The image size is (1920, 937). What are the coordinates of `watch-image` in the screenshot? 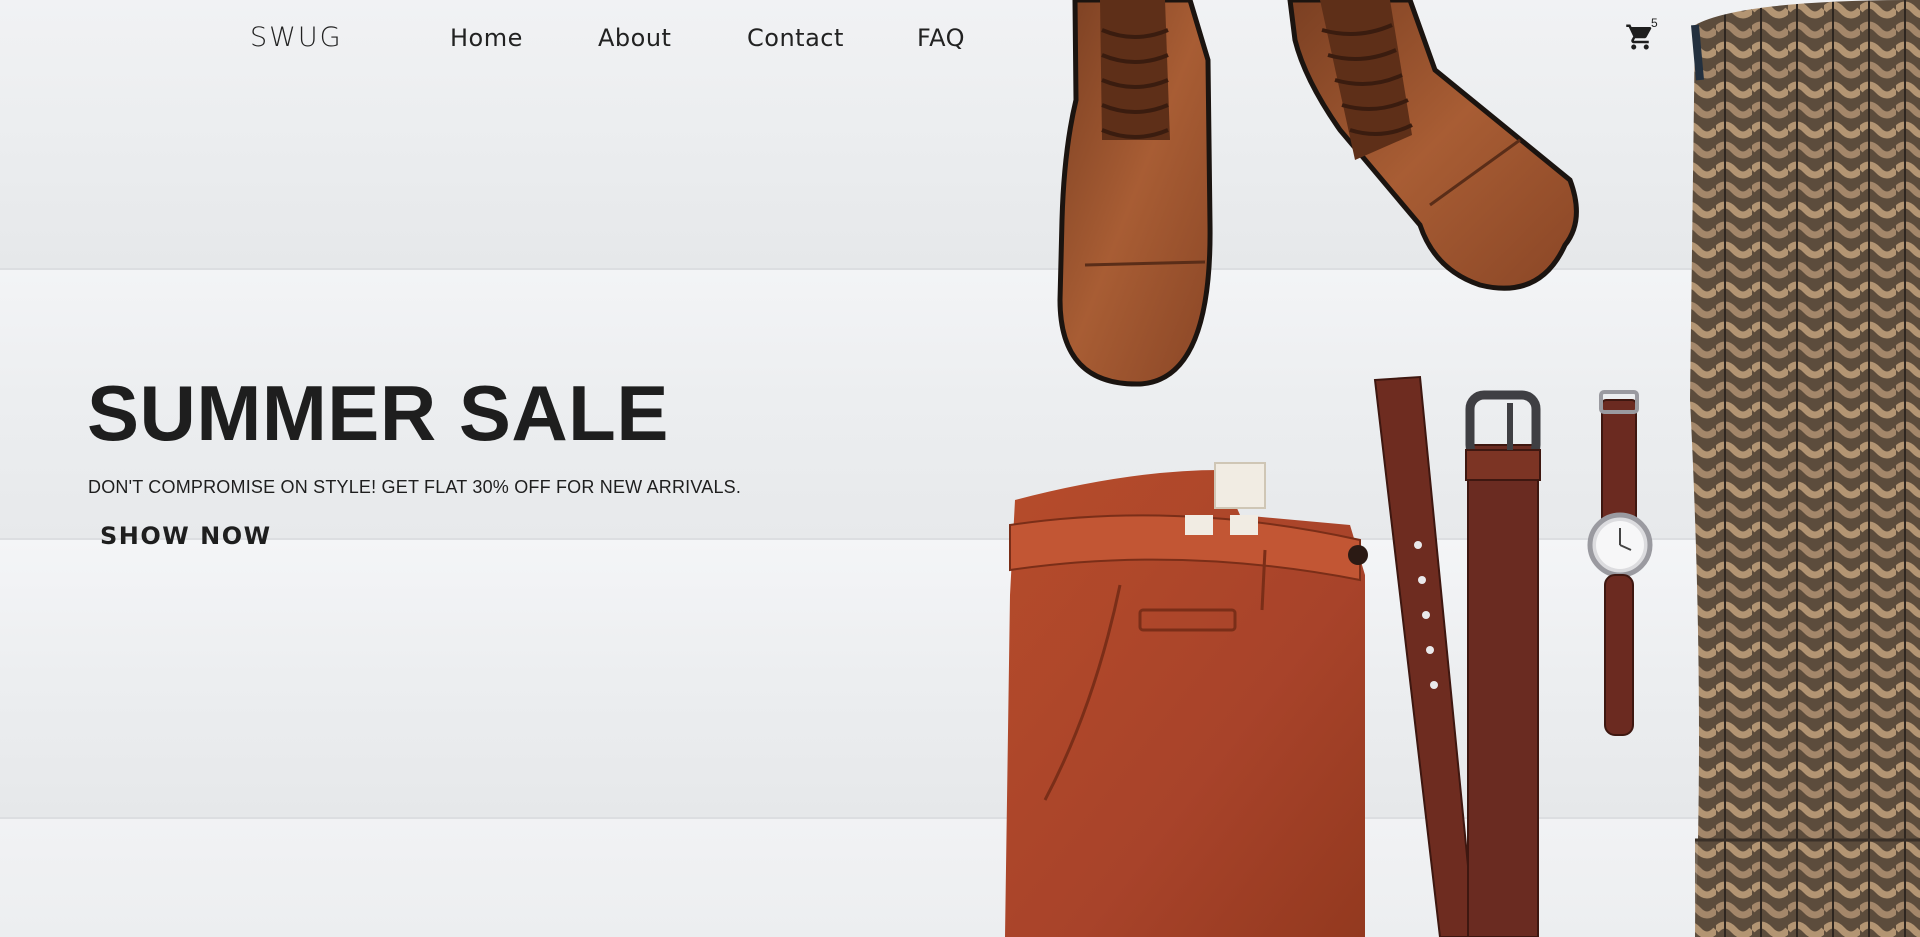 It's located at (1620, 565).